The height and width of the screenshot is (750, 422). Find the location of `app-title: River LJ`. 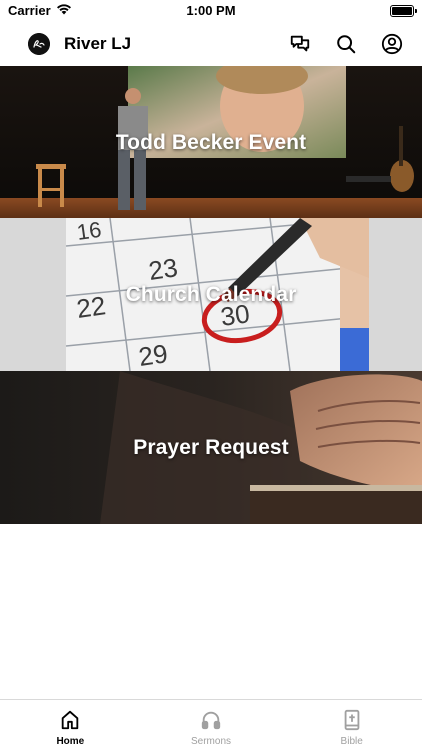

app-title: River LJ is located at coordinates (98, 43).